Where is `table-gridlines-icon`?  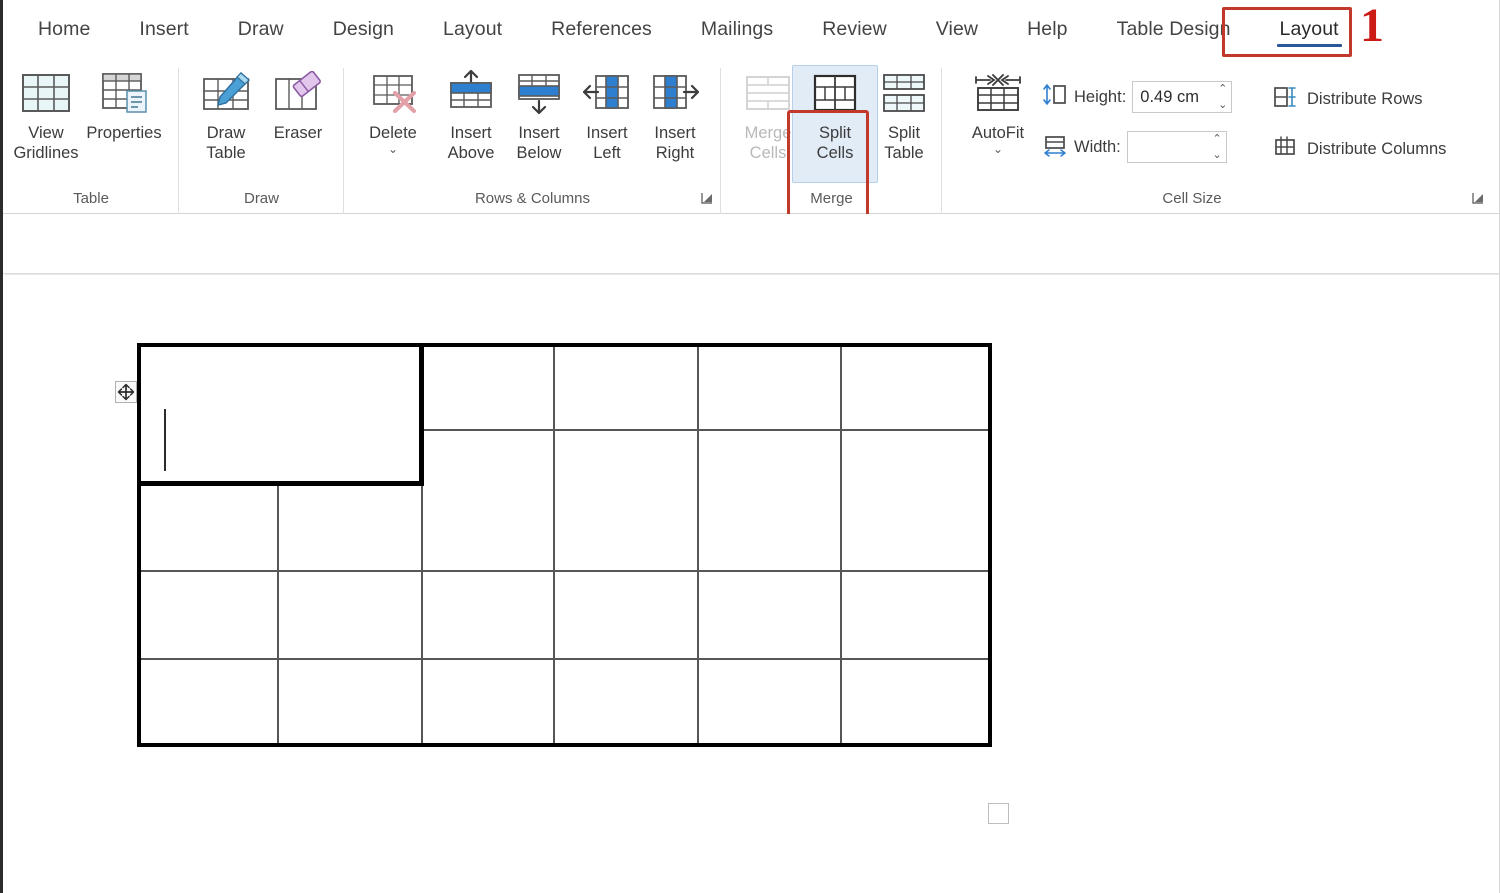 table-gridlines-icon is located at coordinates (46, 93).